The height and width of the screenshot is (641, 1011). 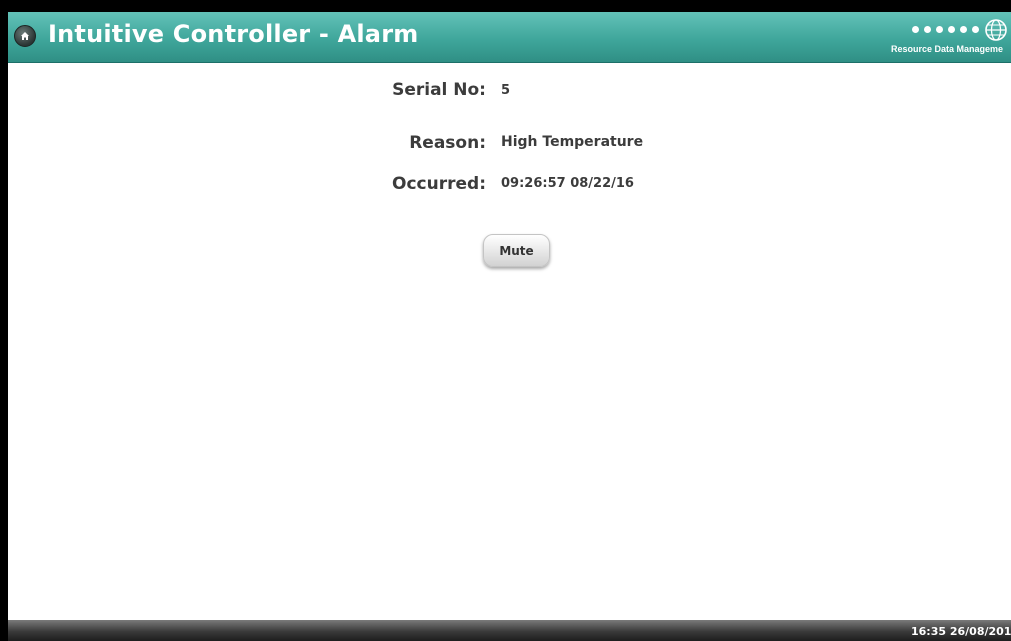 What do you see at coordinates (961, 631) in the screenshot?
I see `clock: 16:35 26/08/201` at bounding box center [961, 631].